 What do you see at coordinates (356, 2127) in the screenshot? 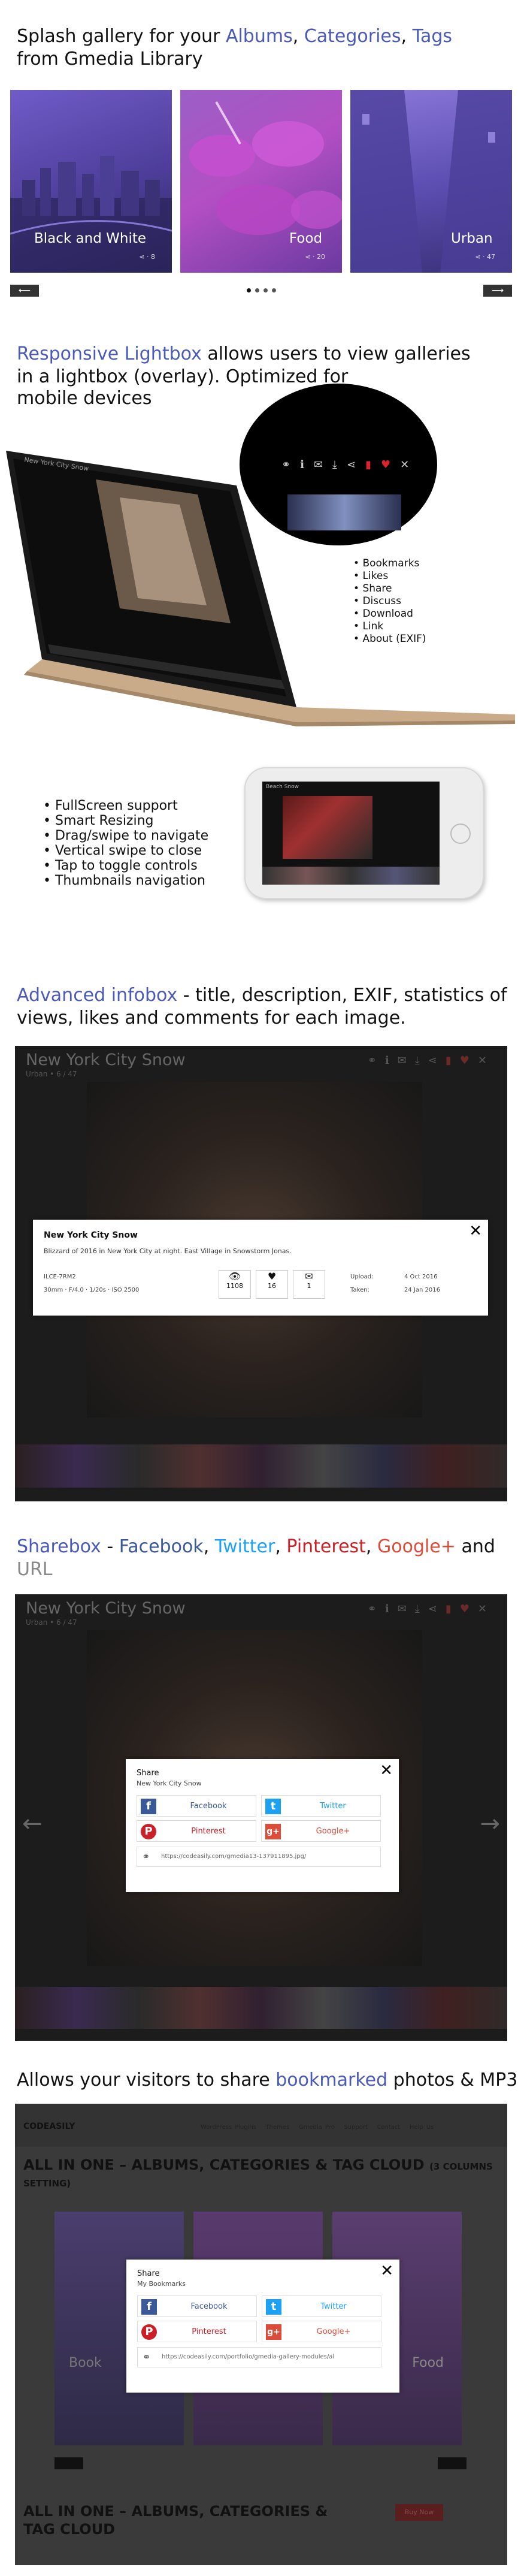
I see `nav-item: Support` at bounding box center [356, 2127].